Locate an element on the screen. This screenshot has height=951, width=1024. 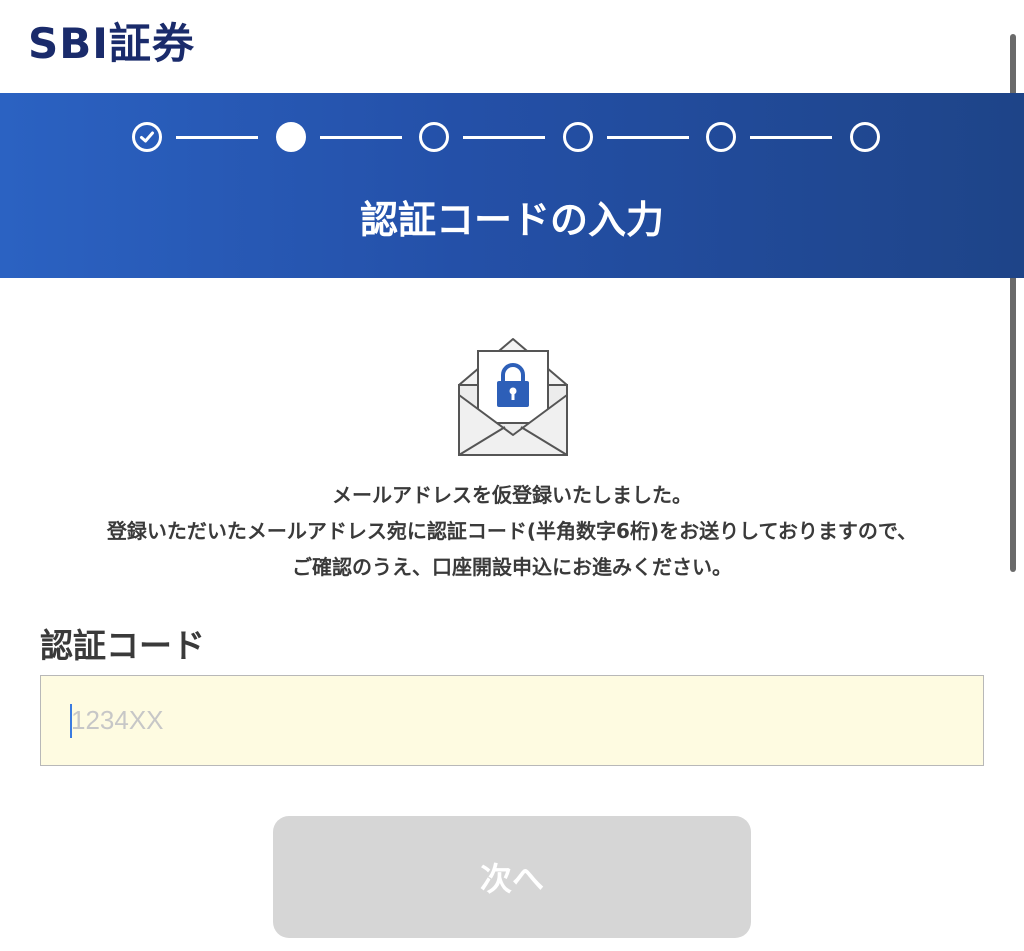
page-title: 認証コードの入力 is located at coordinates (511, 220).